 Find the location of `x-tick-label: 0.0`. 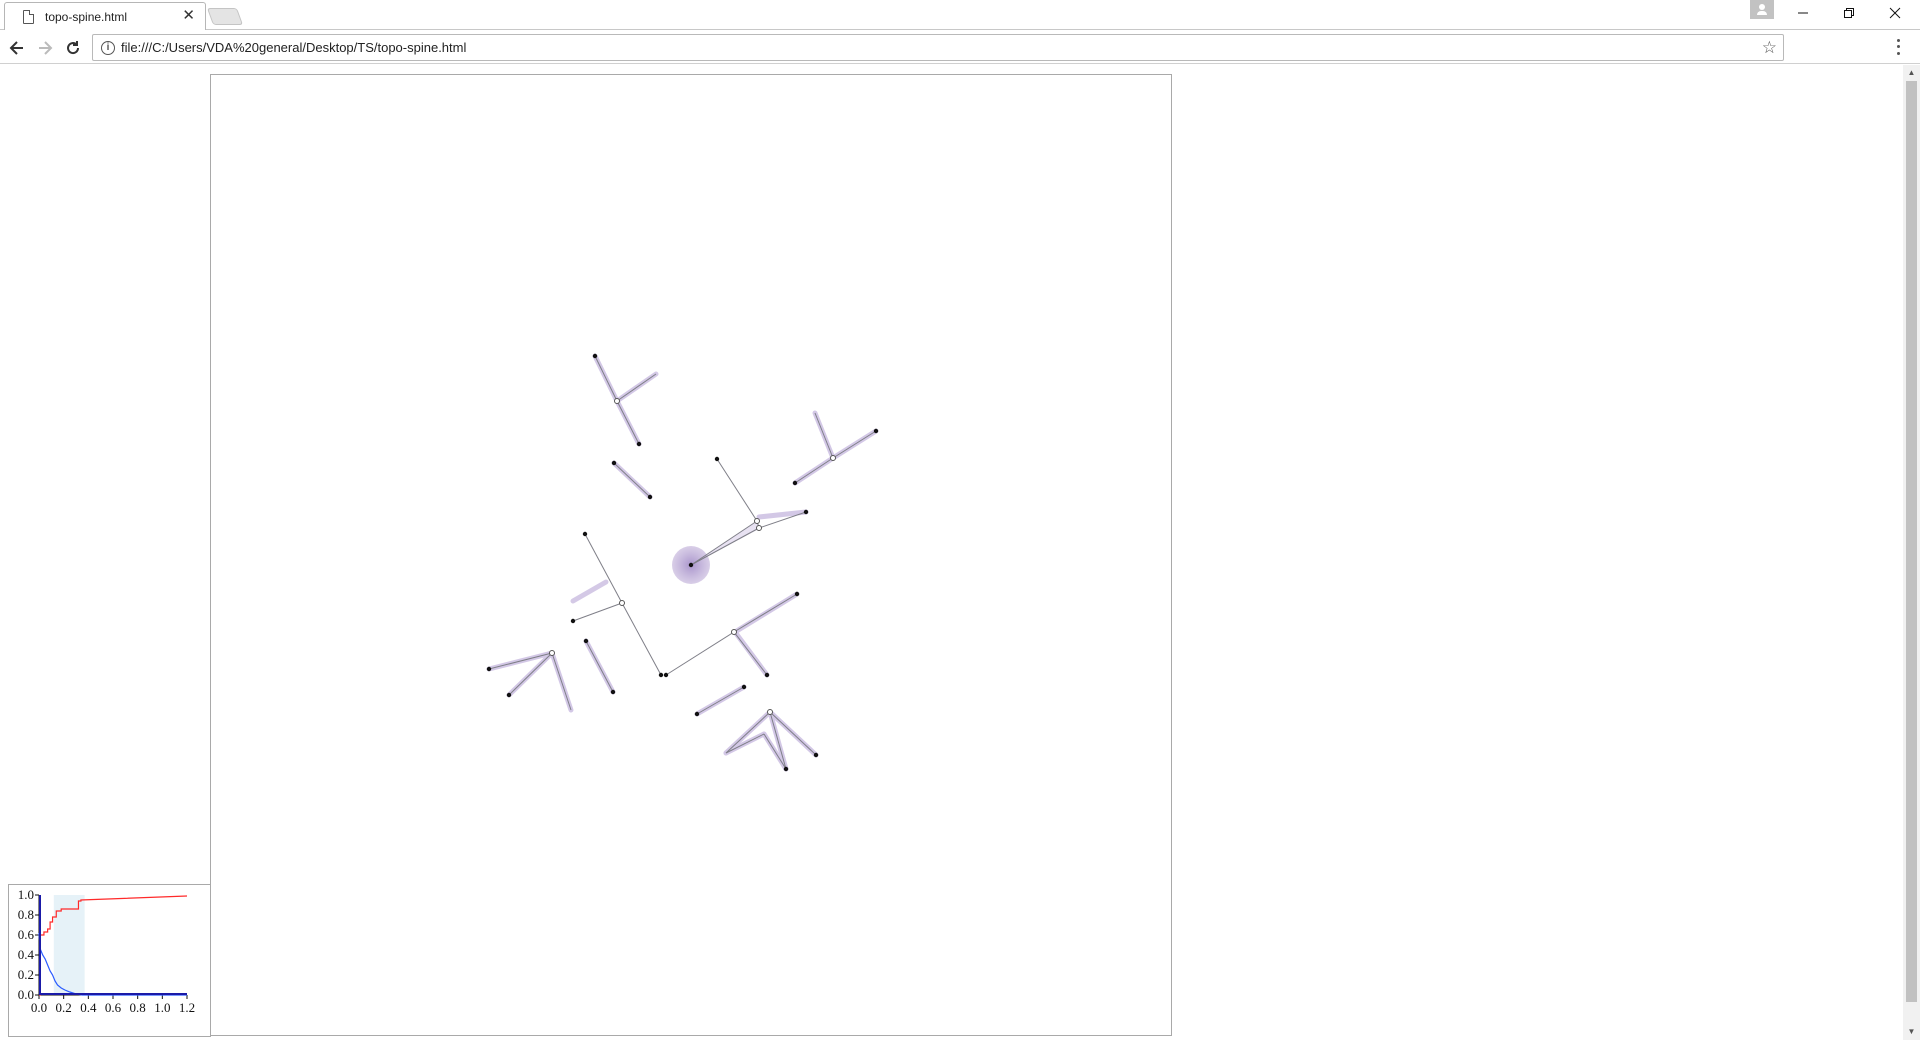

x-tick-label: 0.0 is located at coordinates (39, 1007).